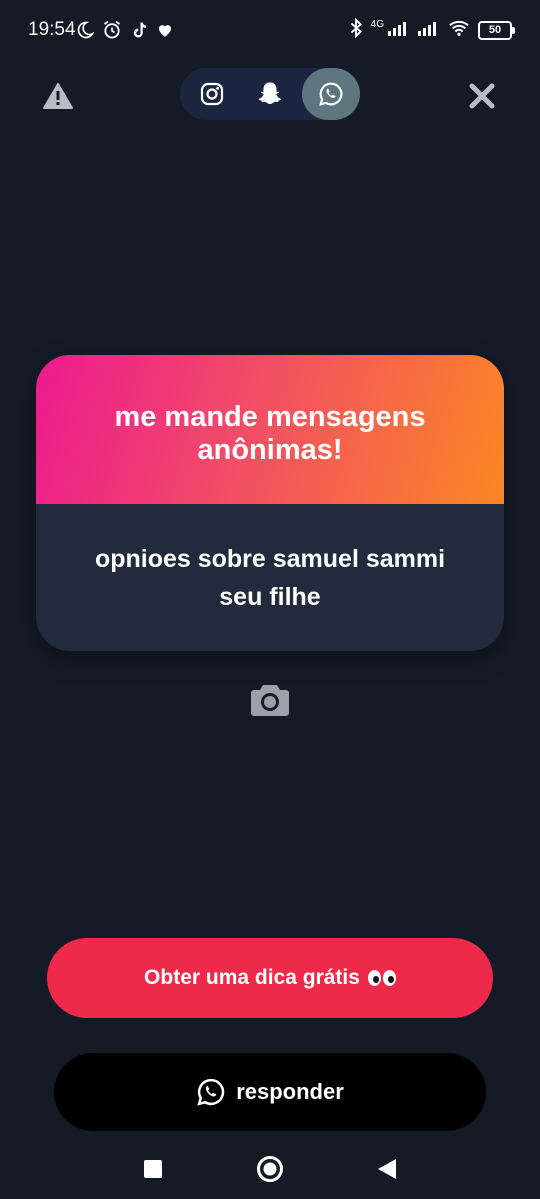 This screenshot has height=1199, width=540. Describe the element at coordinates (52, 29) in the screenshot. I see `status-time: 19:54` at that location.